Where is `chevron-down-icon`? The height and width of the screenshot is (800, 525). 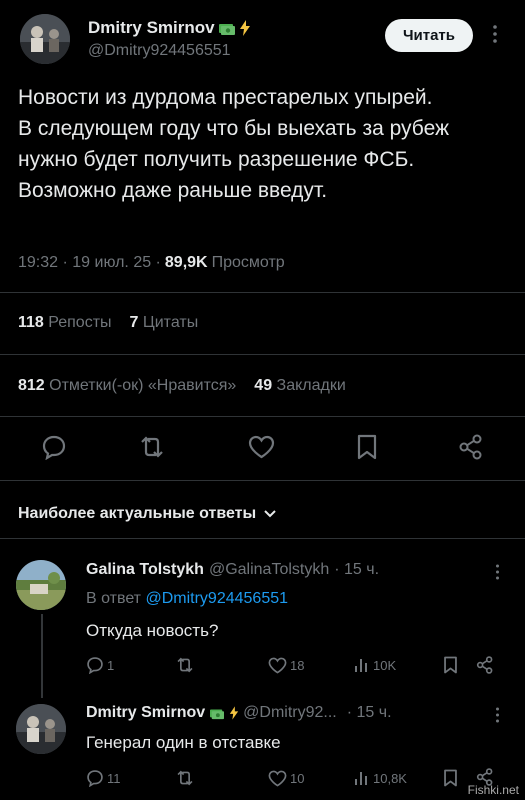
chevron-down-icon is located at coordinates (270, 514).